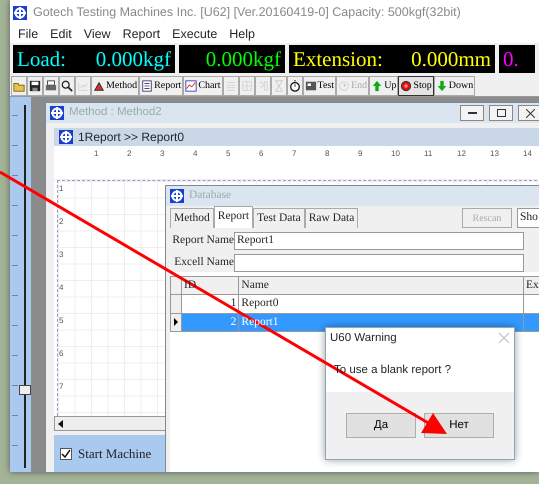 The width and height of the screenshot is (539, 484). What do you see at coordinates (202, 240) in the screenshot?
I see `field-label: Report Name` at bounding box center [202, 240].